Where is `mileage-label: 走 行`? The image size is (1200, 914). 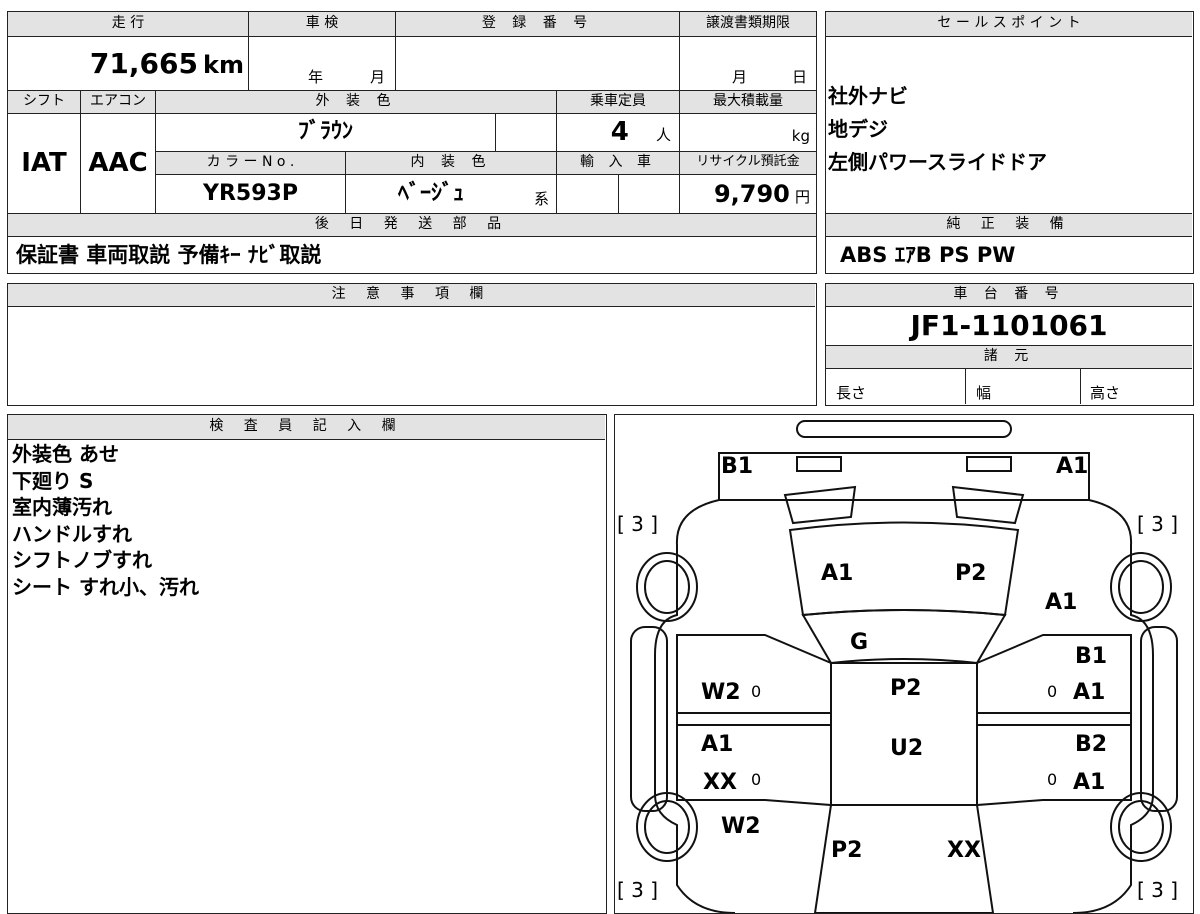
mileage-label: 走 行 is located at coordinates (128, 24).